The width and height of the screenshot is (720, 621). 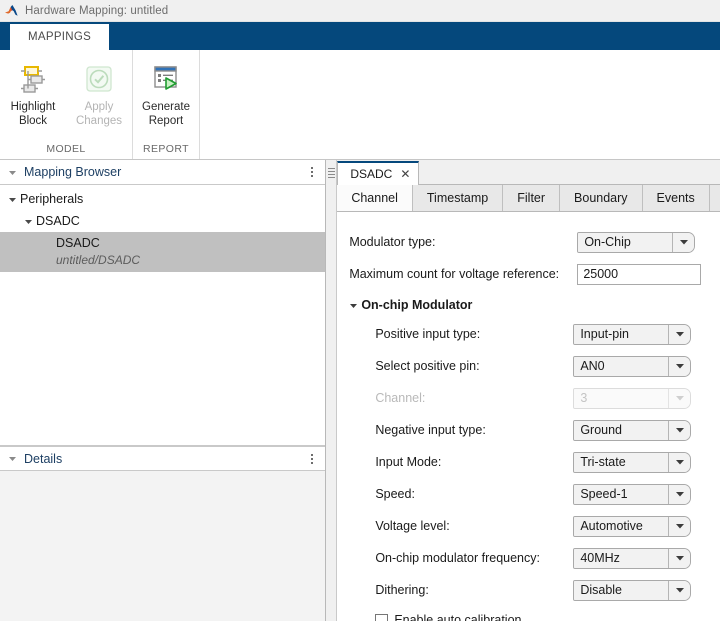 I want to click on tab-label: Timestamp, so click(x=457, y=198).